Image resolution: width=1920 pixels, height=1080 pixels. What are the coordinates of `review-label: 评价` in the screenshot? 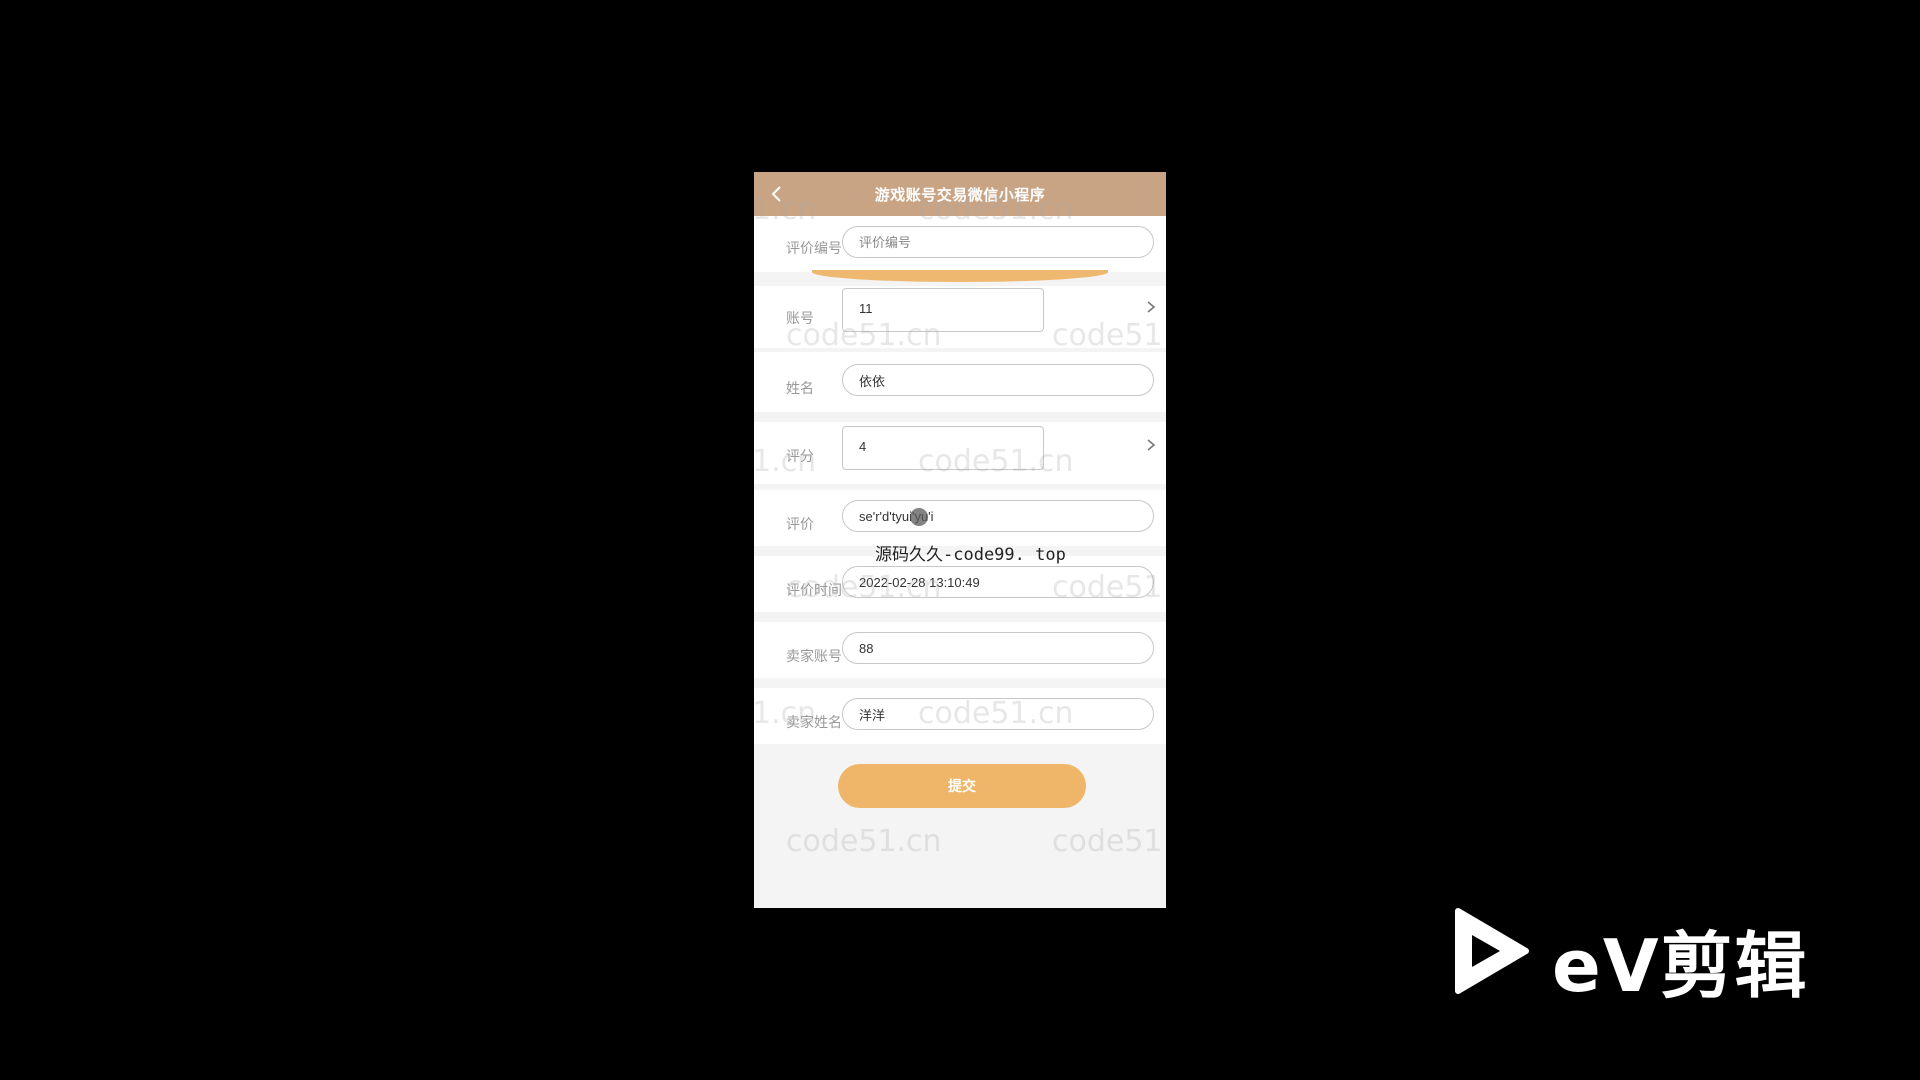 It's located at (800, 525).